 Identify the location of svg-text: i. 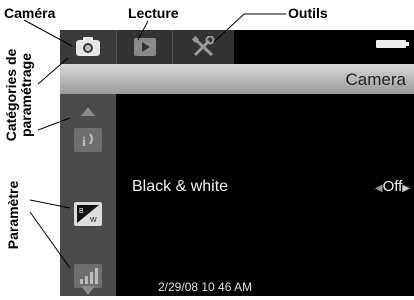
(84, 142).